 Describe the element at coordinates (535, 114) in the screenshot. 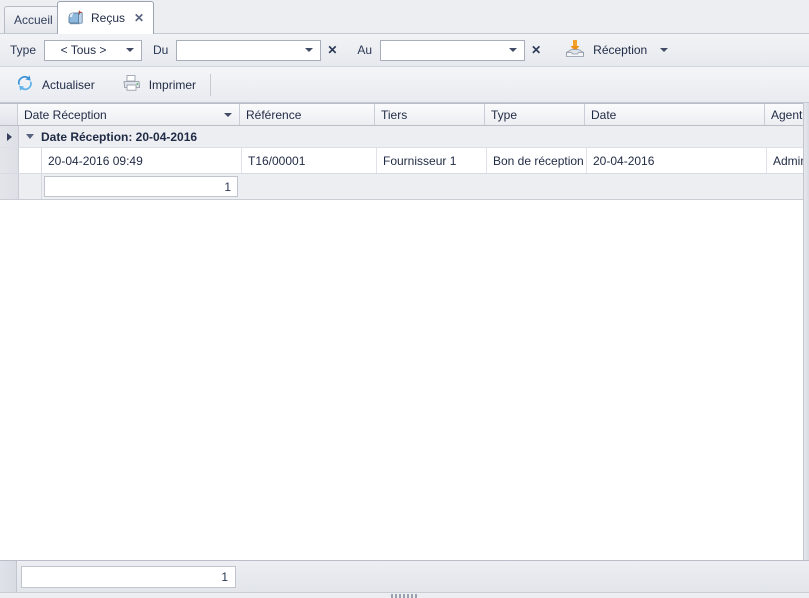

I see `column-header-type: Type` at that location.